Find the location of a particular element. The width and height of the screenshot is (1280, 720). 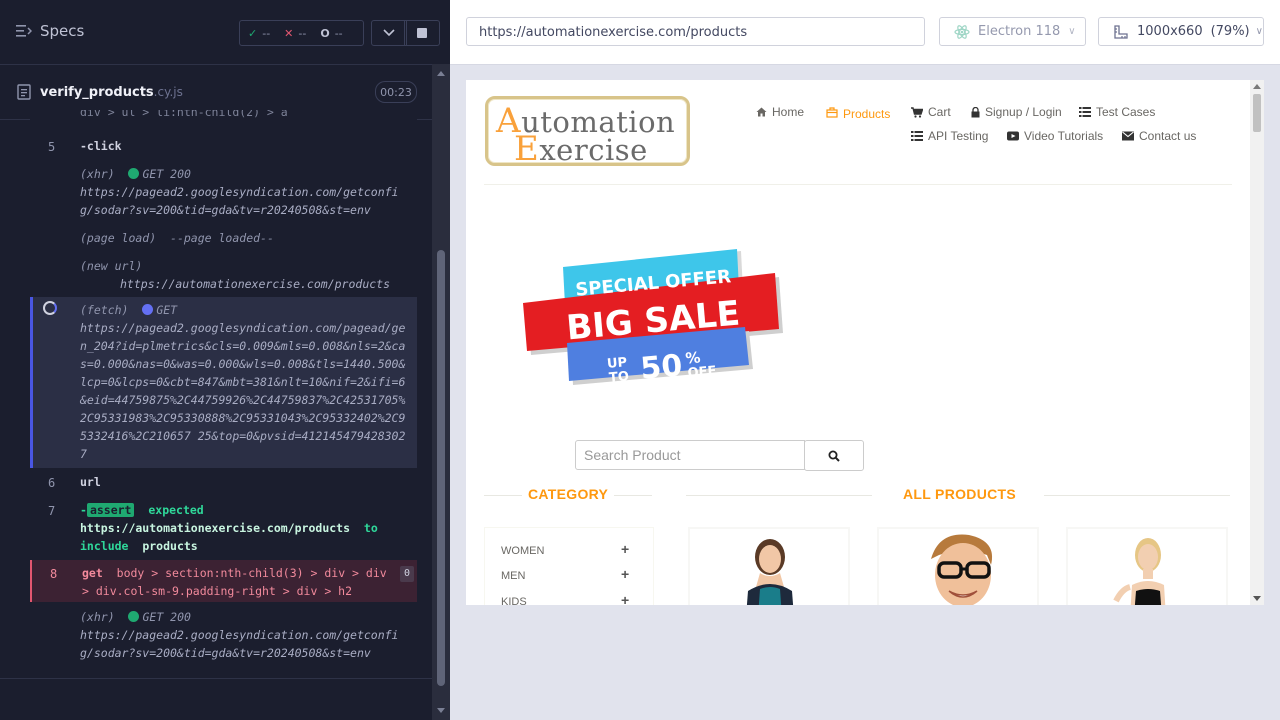

assert-value: https://automationexercise.com/products is located at coordinates (215, 528).